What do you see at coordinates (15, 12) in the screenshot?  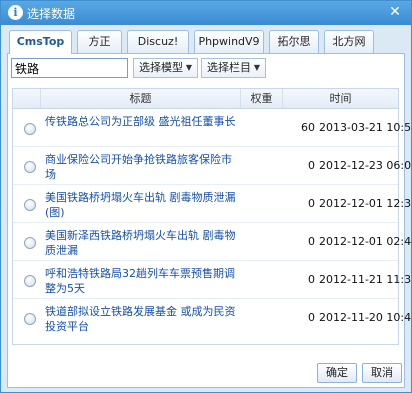 I see `info-icon: i` at bounding box center [15, 12].